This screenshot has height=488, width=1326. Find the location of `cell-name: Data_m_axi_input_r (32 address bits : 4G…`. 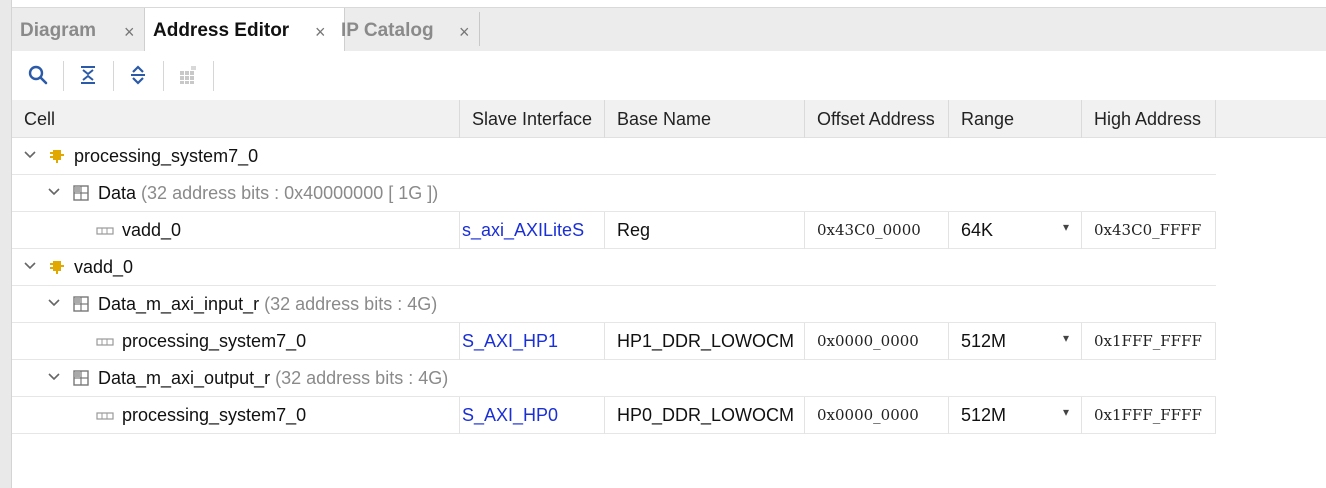

cell-name: Data_m_axi_input_r (32 address bits : 4G… is located at coordinates (267, 304).